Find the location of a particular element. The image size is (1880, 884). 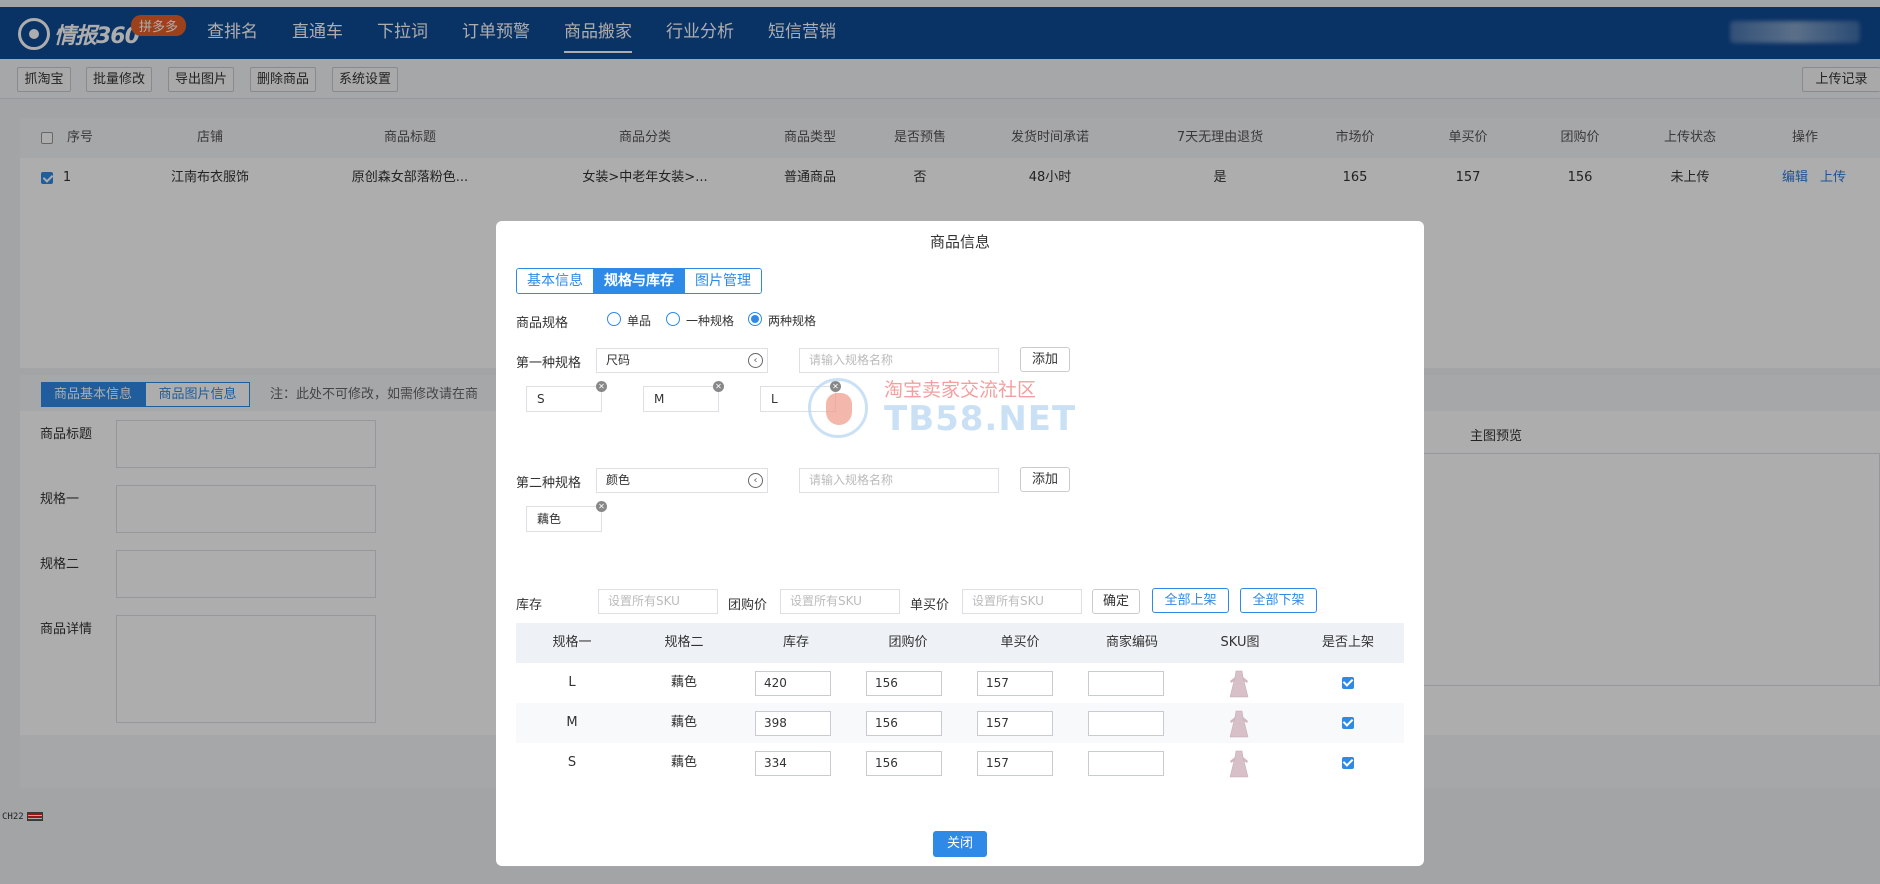

sku-stock-input: 398 is located at coordinates (793, 723).